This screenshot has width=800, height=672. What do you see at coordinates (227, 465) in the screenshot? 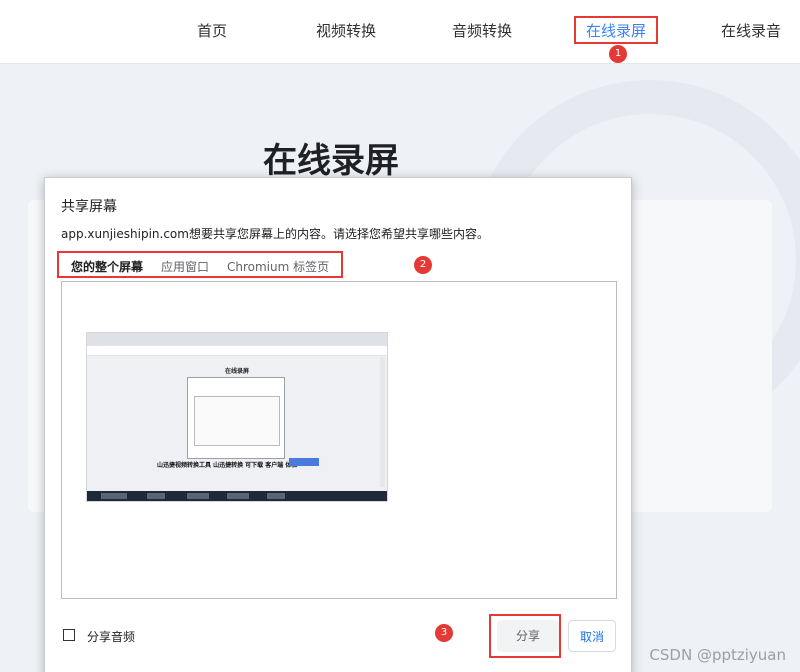
I see `thumbnail-bottom-text: 山迅捷视频转换工具 山迅捷转换 可下载 客户端 体验` at bounding box center [227, 465].